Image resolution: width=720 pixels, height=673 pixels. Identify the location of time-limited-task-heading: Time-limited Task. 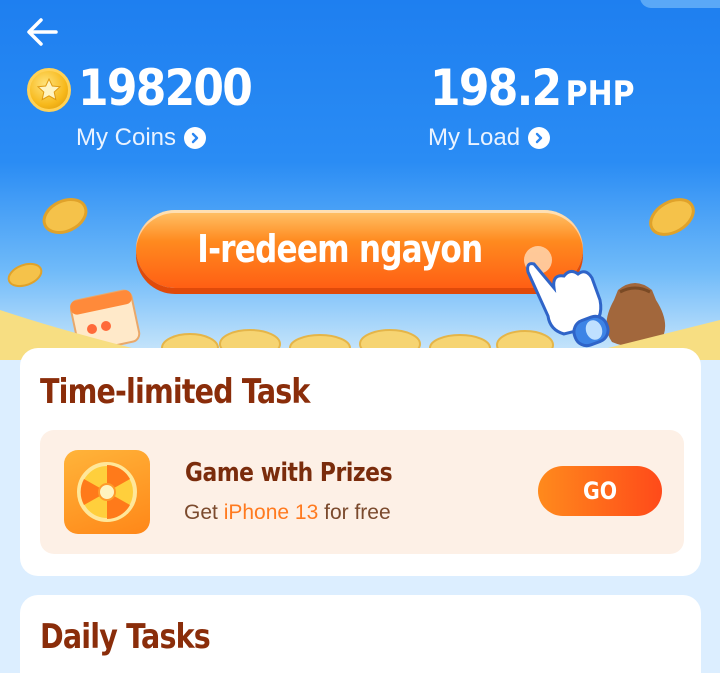
(175, 392).